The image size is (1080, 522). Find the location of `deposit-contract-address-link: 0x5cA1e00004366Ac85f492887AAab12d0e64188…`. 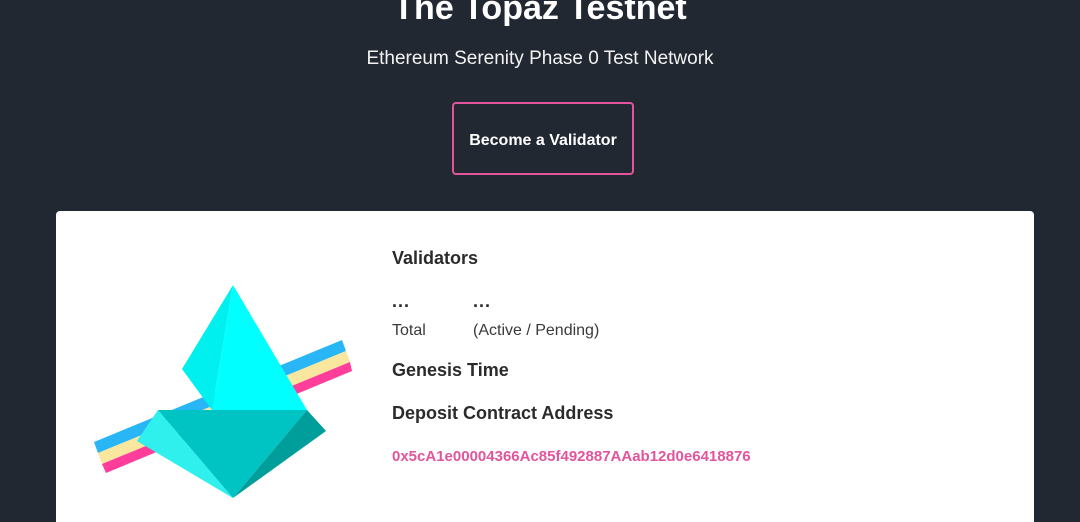

deposit-contract-address-link: 0x5cA1e00004366Ac85f492887AAab12d0e64188… is located at coordinates (571, 456).